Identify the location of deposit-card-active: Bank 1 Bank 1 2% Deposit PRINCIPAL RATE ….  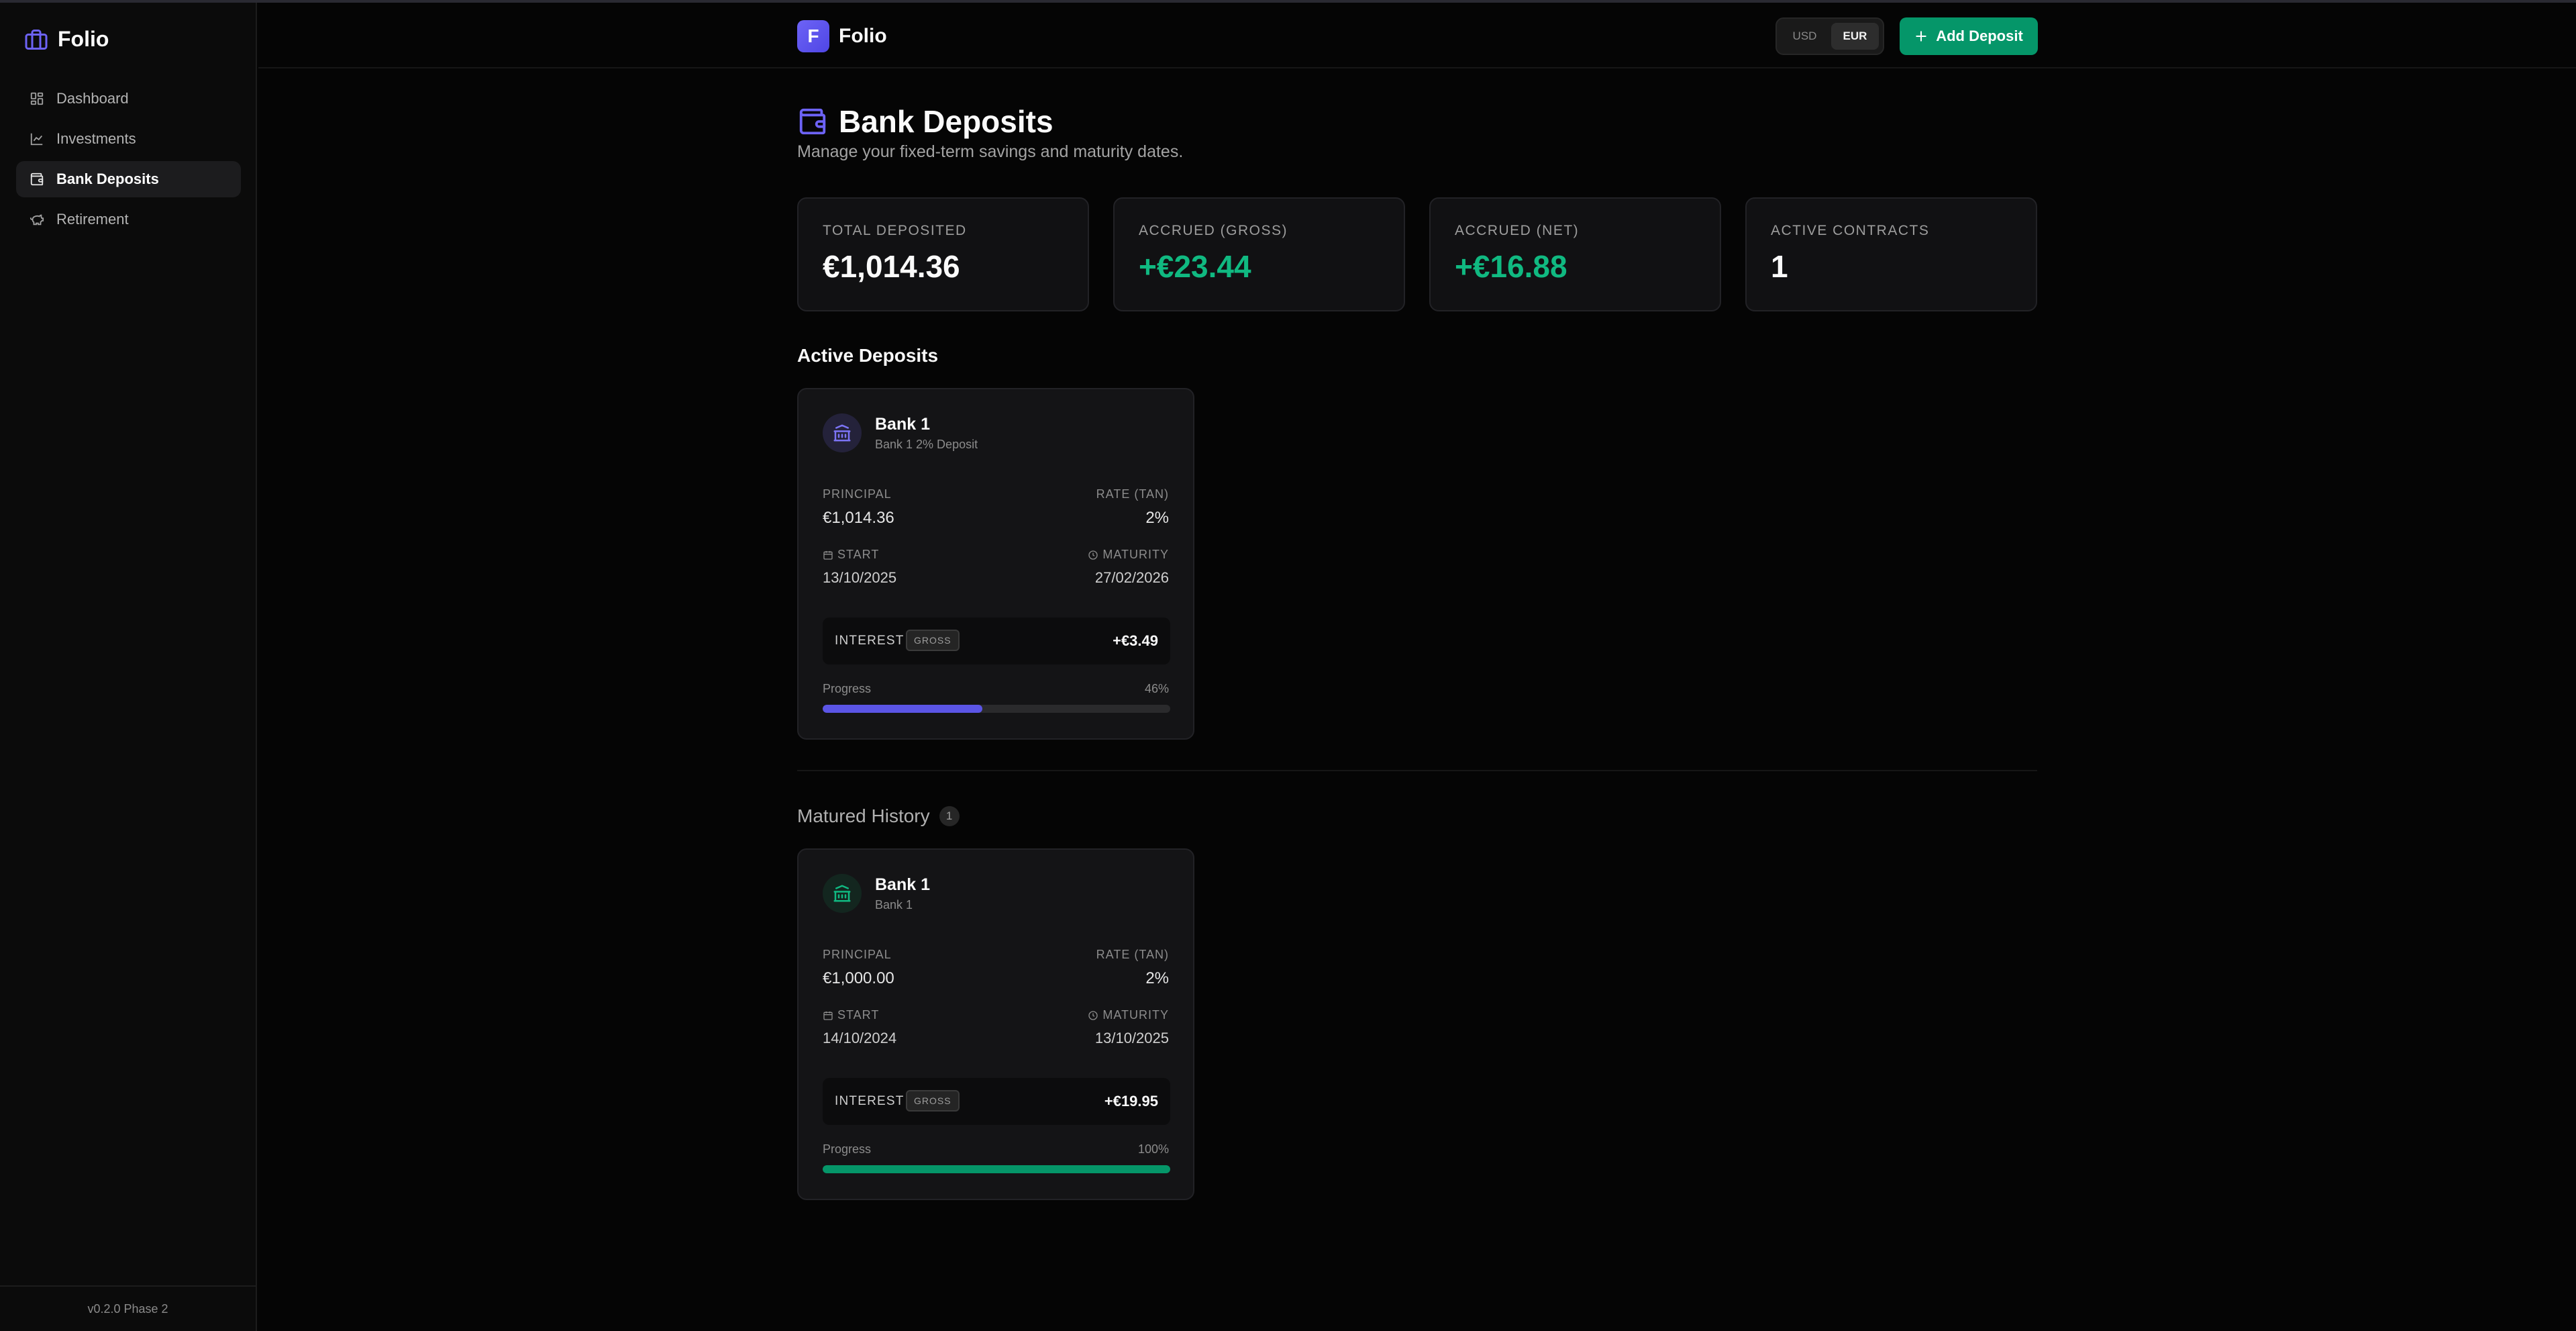
(995, 564).